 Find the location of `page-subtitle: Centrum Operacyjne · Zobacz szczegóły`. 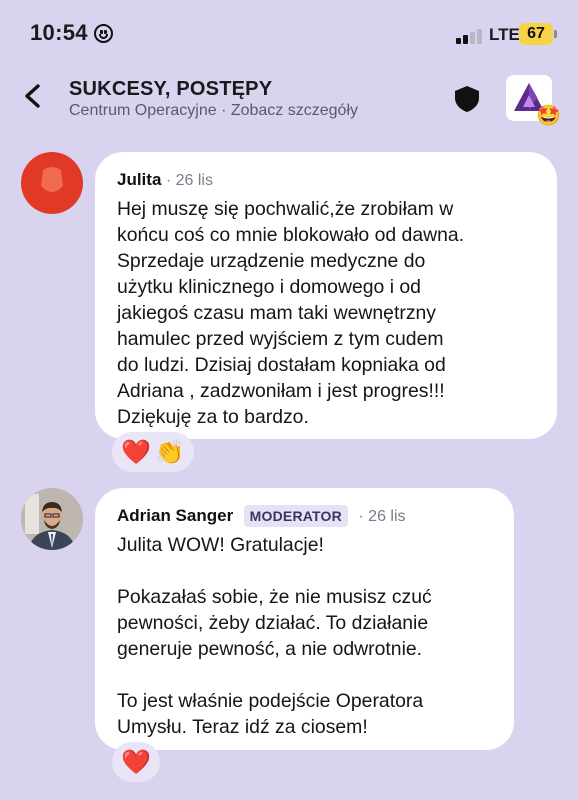

page-subtitle: Centrum Operacyjne · Zobacz szczegóły is located at coordinates (213, 111).